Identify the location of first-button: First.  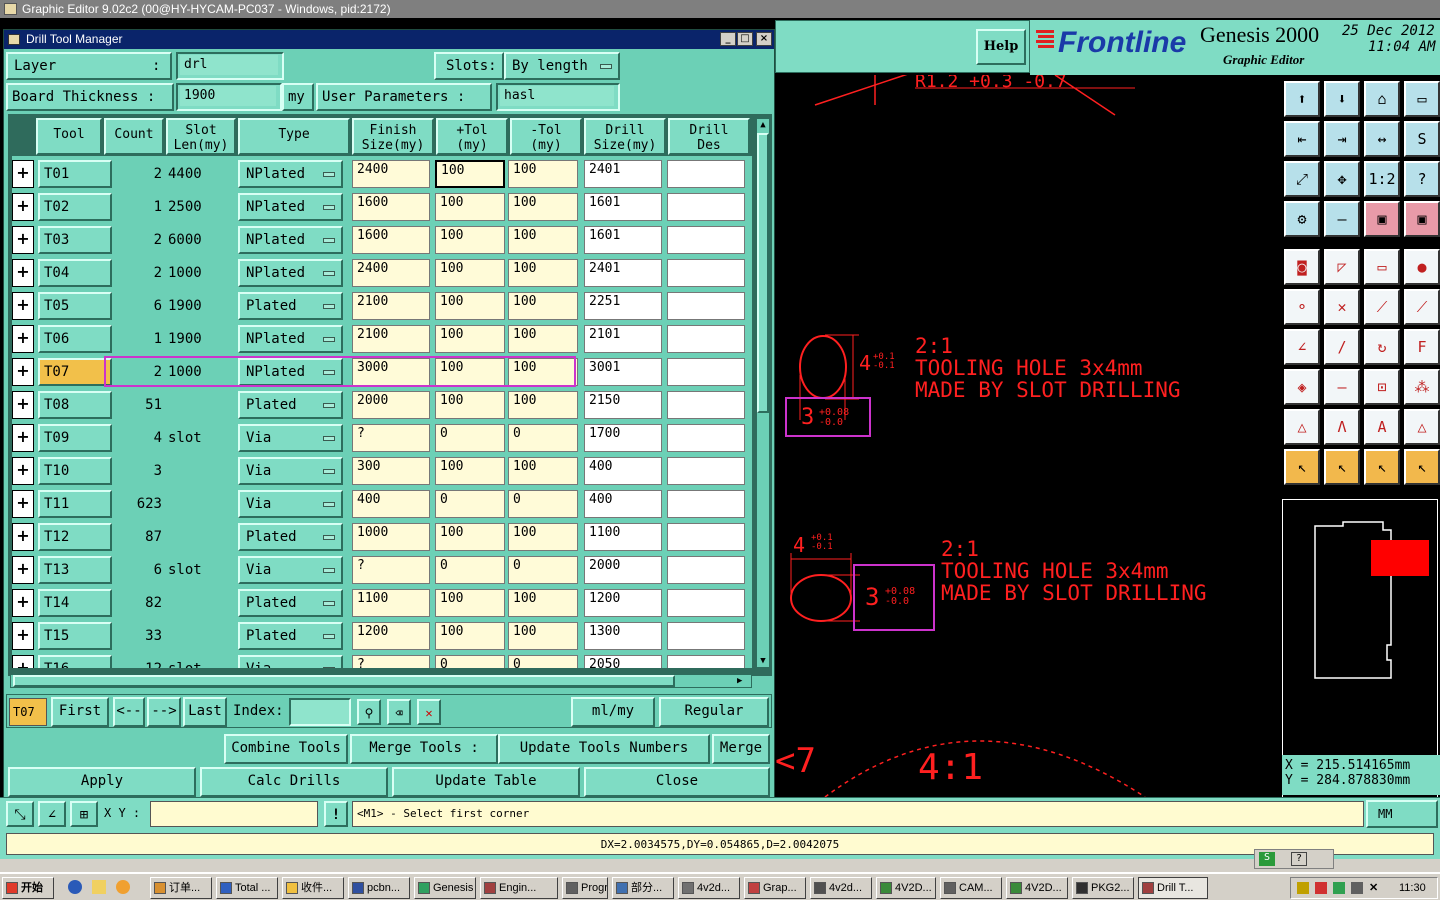
(80, 712).